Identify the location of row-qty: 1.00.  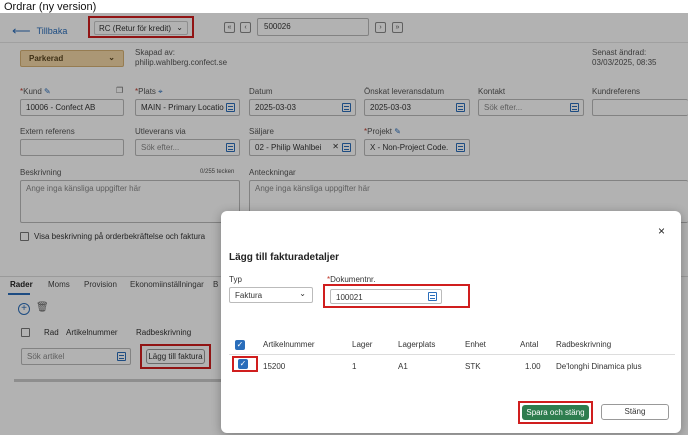
(533, 366).